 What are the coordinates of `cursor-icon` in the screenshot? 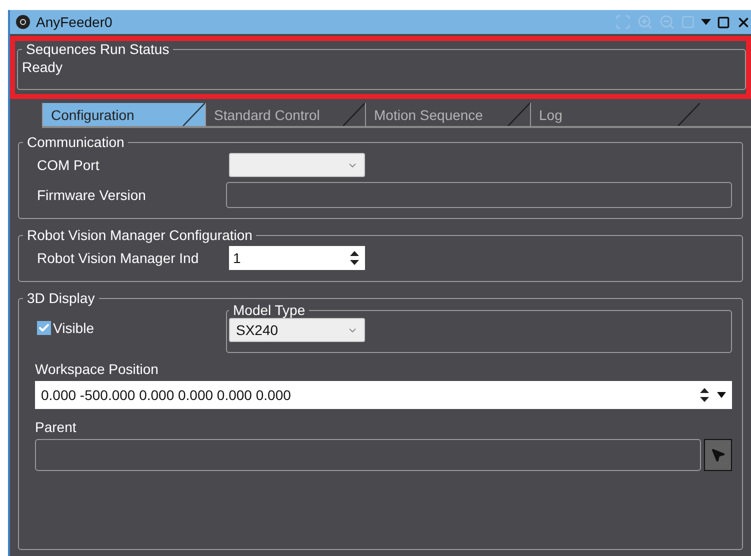 It's located at (718, 455).